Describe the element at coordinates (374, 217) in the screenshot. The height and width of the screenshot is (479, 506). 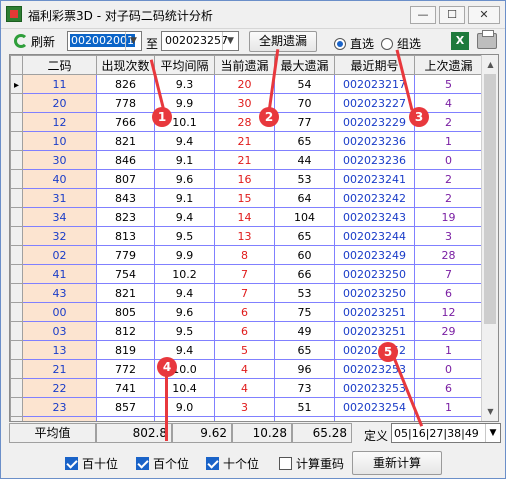
I see `table-cell: 002023243` at that location.